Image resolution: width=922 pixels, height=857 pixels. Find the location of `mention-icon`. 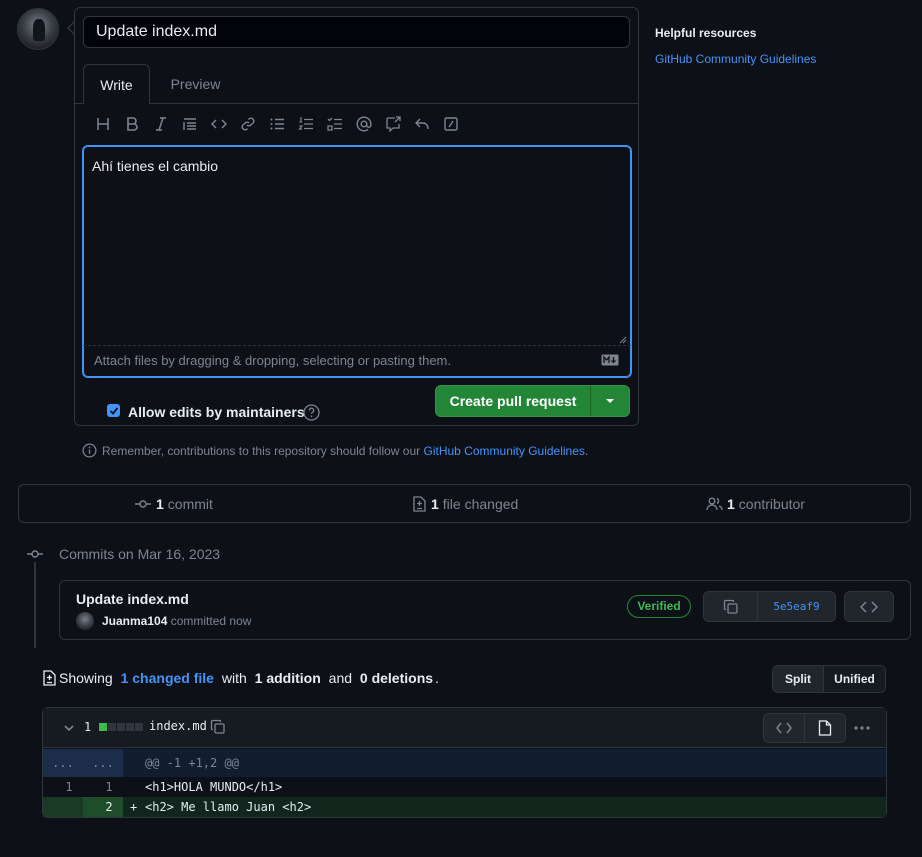

mention-icon is located at coordinates (363, 124).